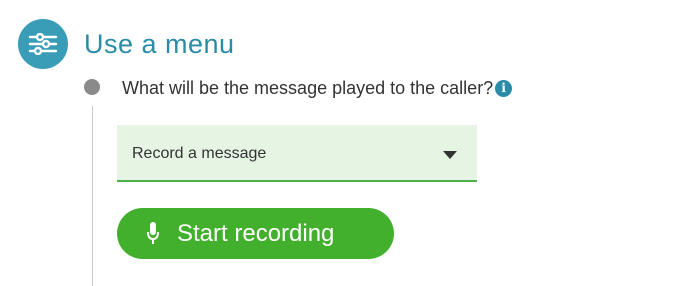  What do you see at coordinates (199, 153) in the screenshot?
I see `message-type-selected-value: Record a message` at bounding box center [199, 153].